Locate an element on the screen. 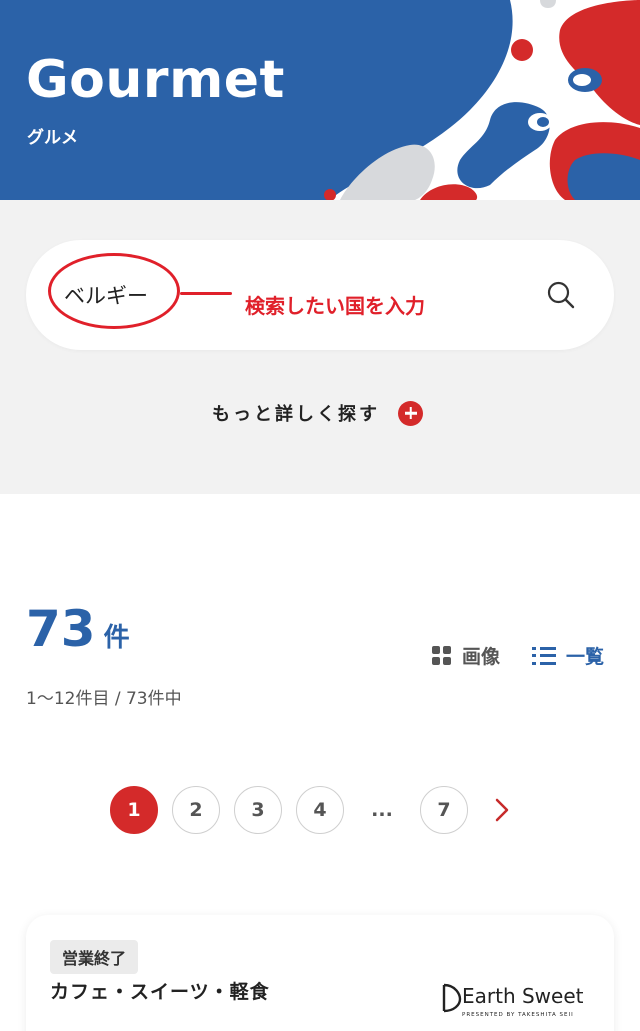 The image size is (640, 1031). page-button-4: 4 is located at coordinates (320, 810).